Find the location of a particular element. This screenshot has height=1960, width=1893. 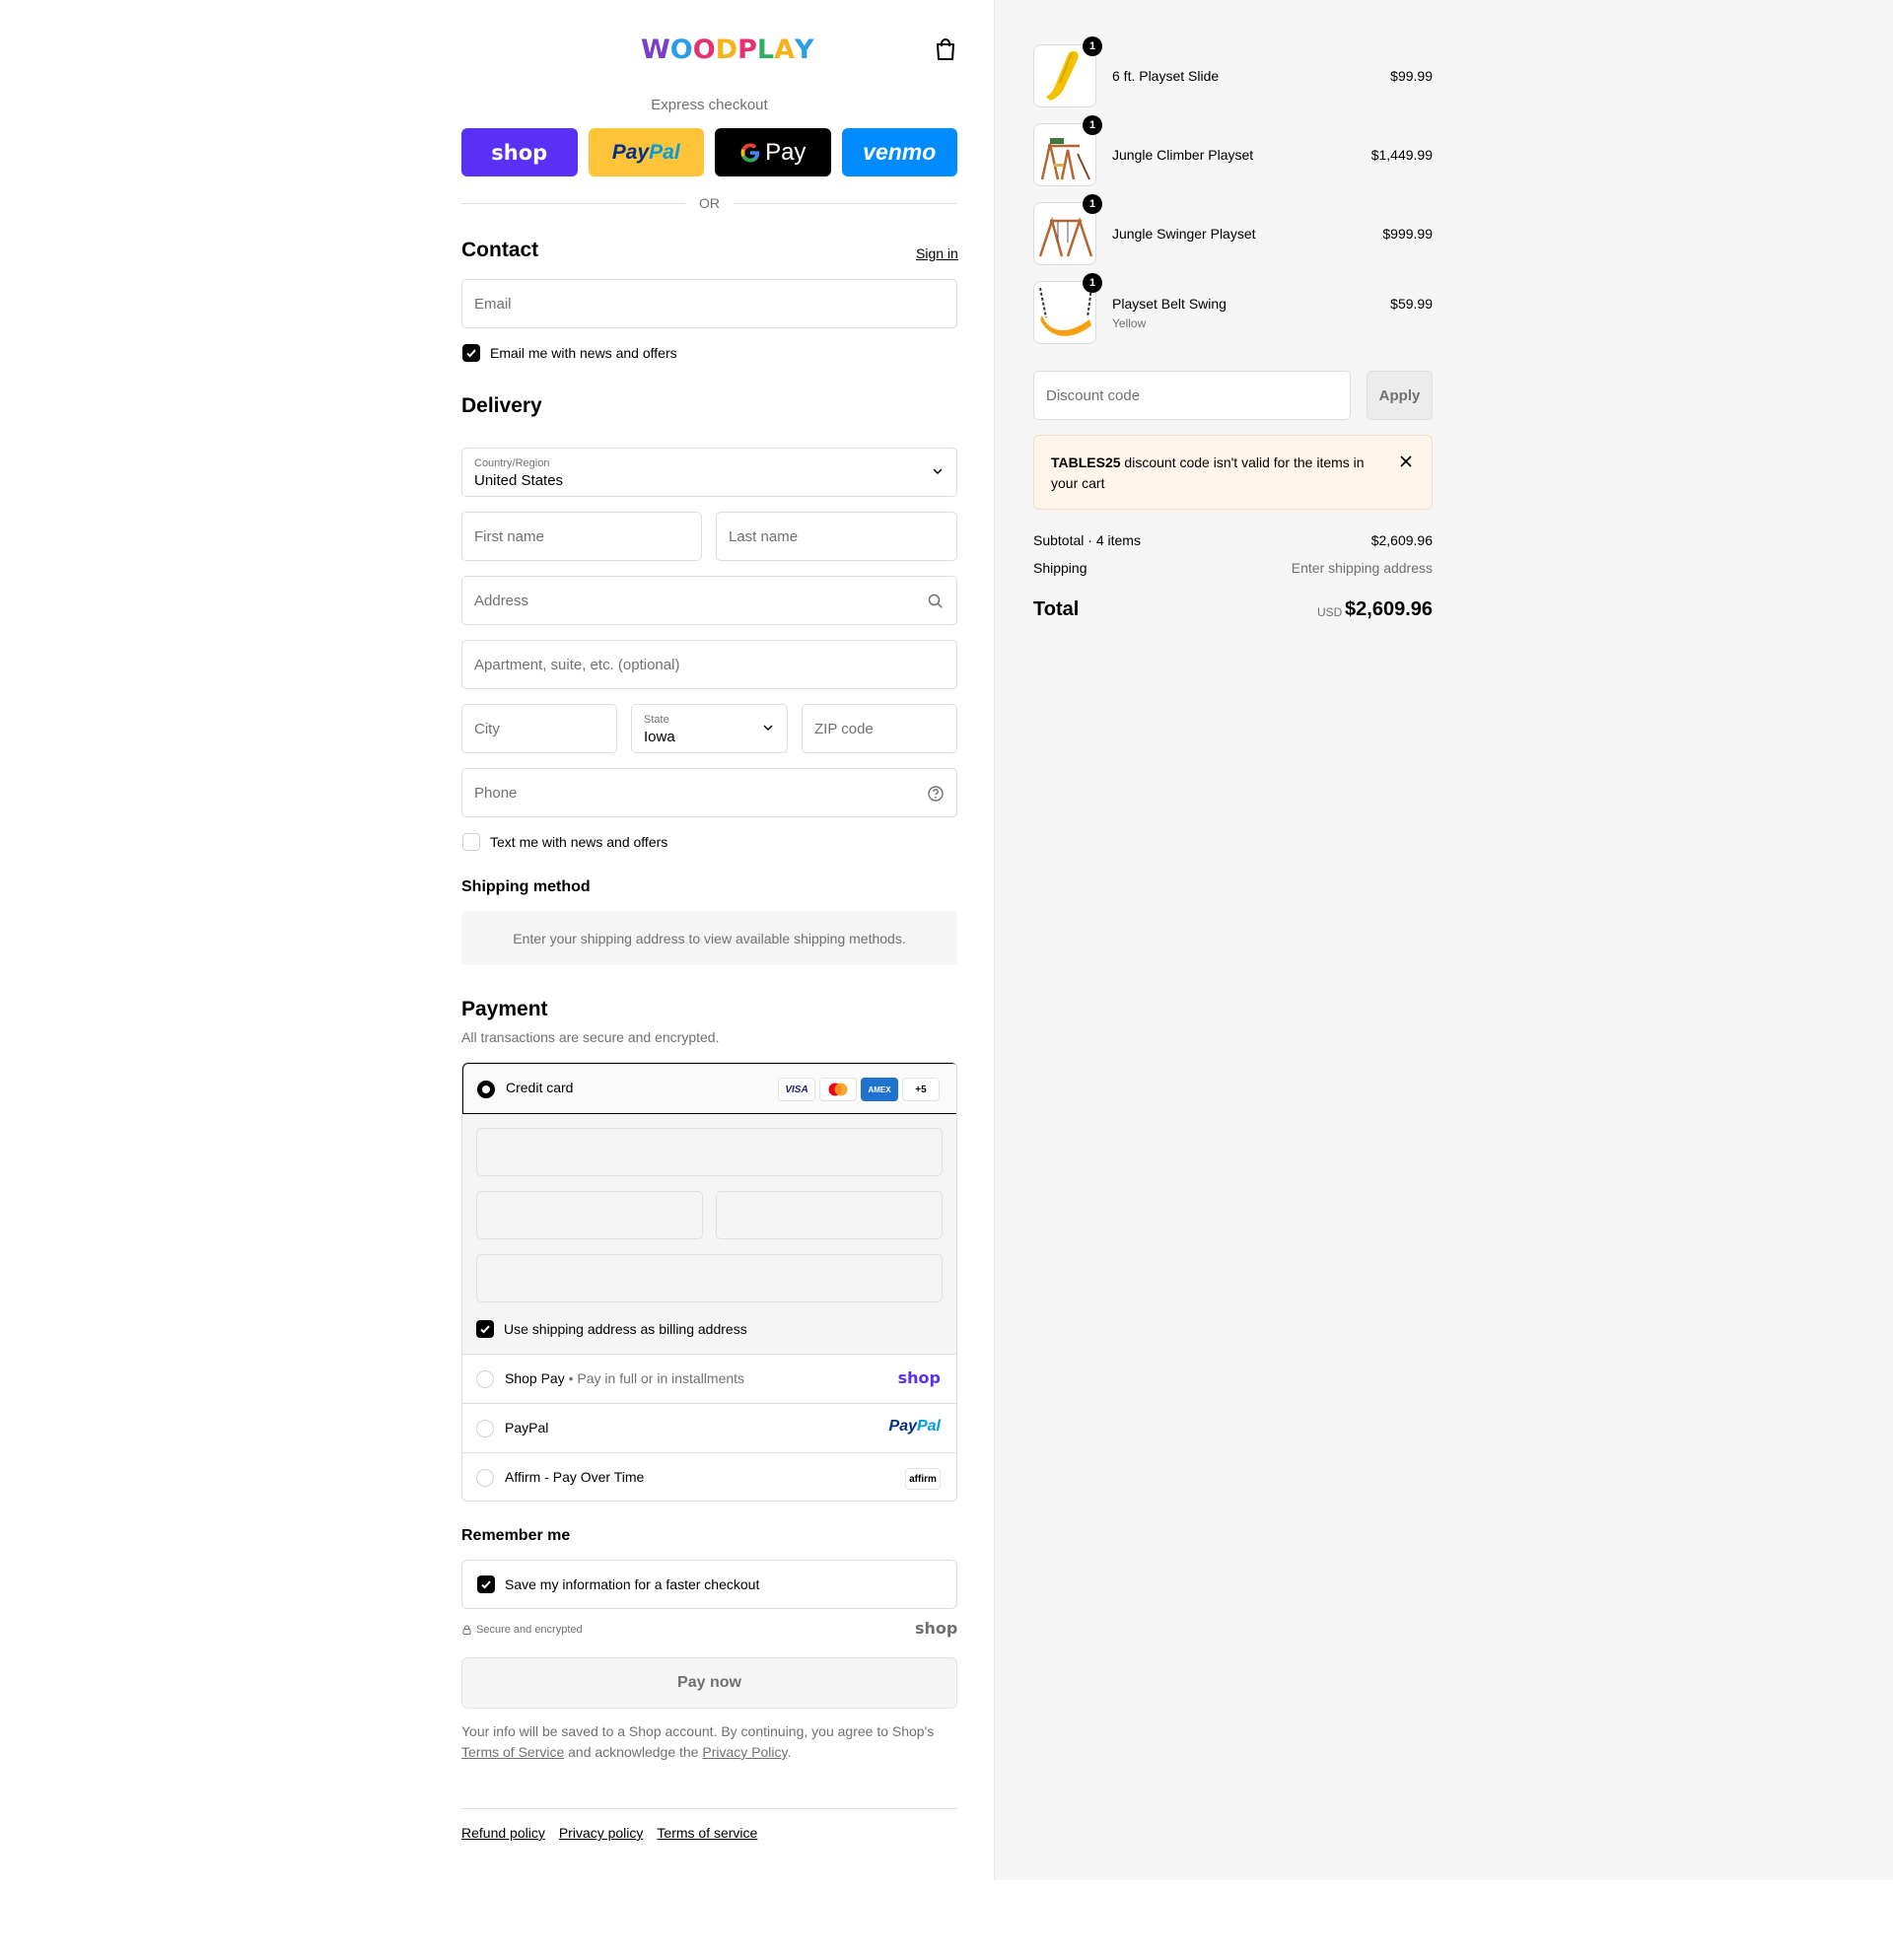

google-pay-express-button: Pay is located at coordinates (773, 152).